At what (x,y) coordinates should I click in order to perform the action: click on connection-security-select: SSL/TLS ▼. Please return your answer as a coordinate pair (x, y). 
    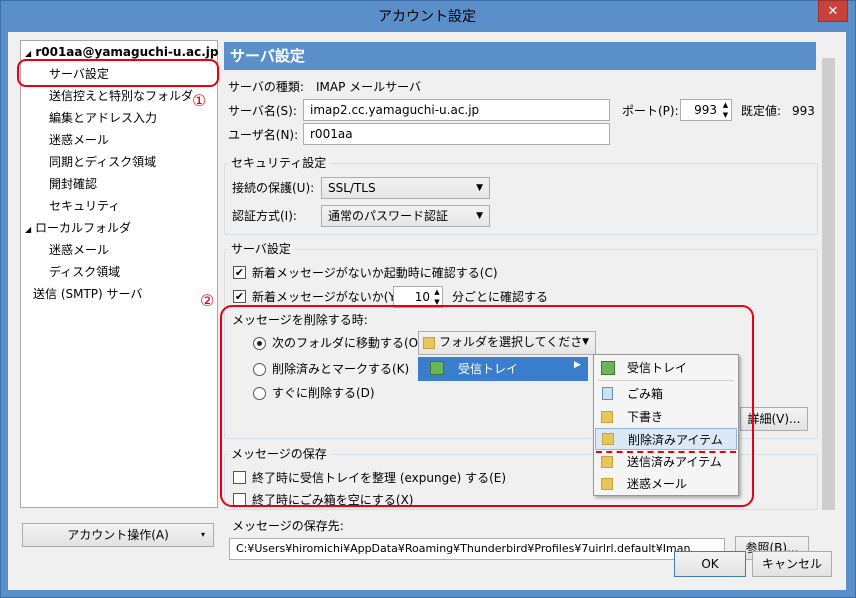
    Looking at the image, I should click on (405, 188).